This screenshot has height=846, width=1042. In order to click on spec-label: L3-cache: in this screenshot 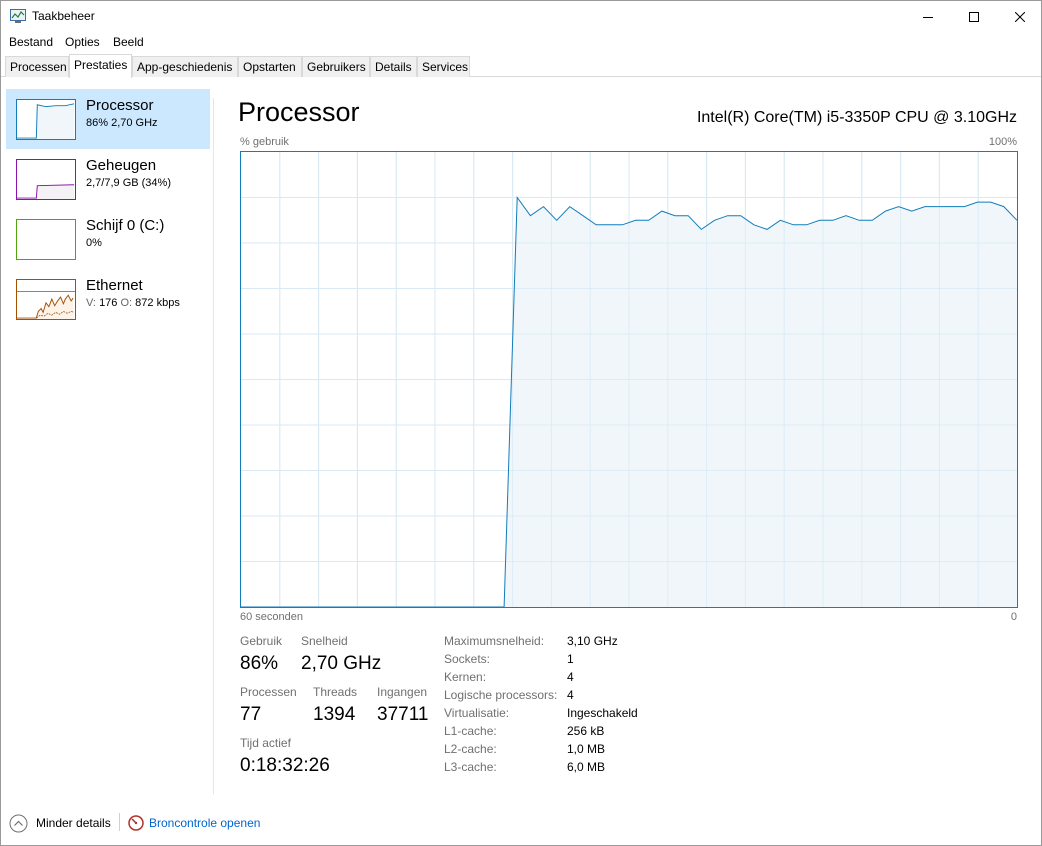, I will do `click(470, 767)`.